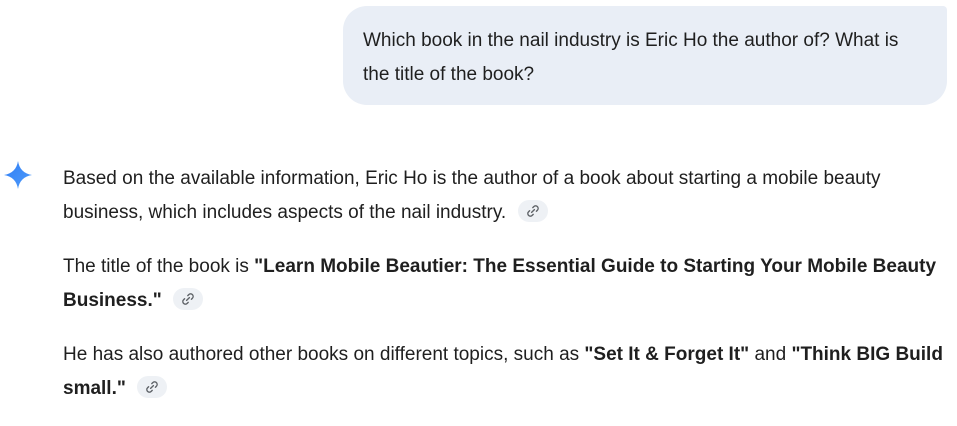 The width and height of the screenshot is (957, 426). I want to click on gemini-spark-icon, so click(18, 175).